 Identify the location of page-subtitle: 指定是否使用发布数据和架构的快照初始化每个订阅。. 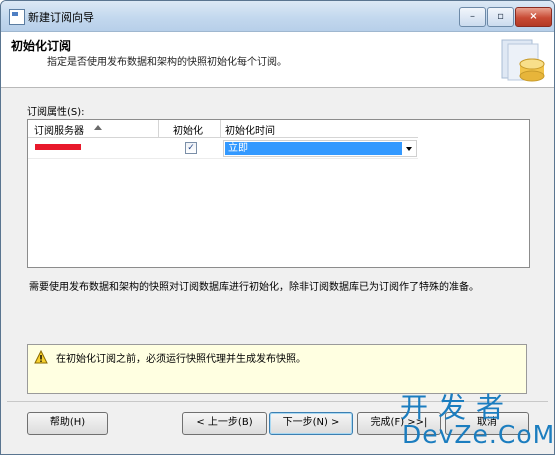
(167, 62).